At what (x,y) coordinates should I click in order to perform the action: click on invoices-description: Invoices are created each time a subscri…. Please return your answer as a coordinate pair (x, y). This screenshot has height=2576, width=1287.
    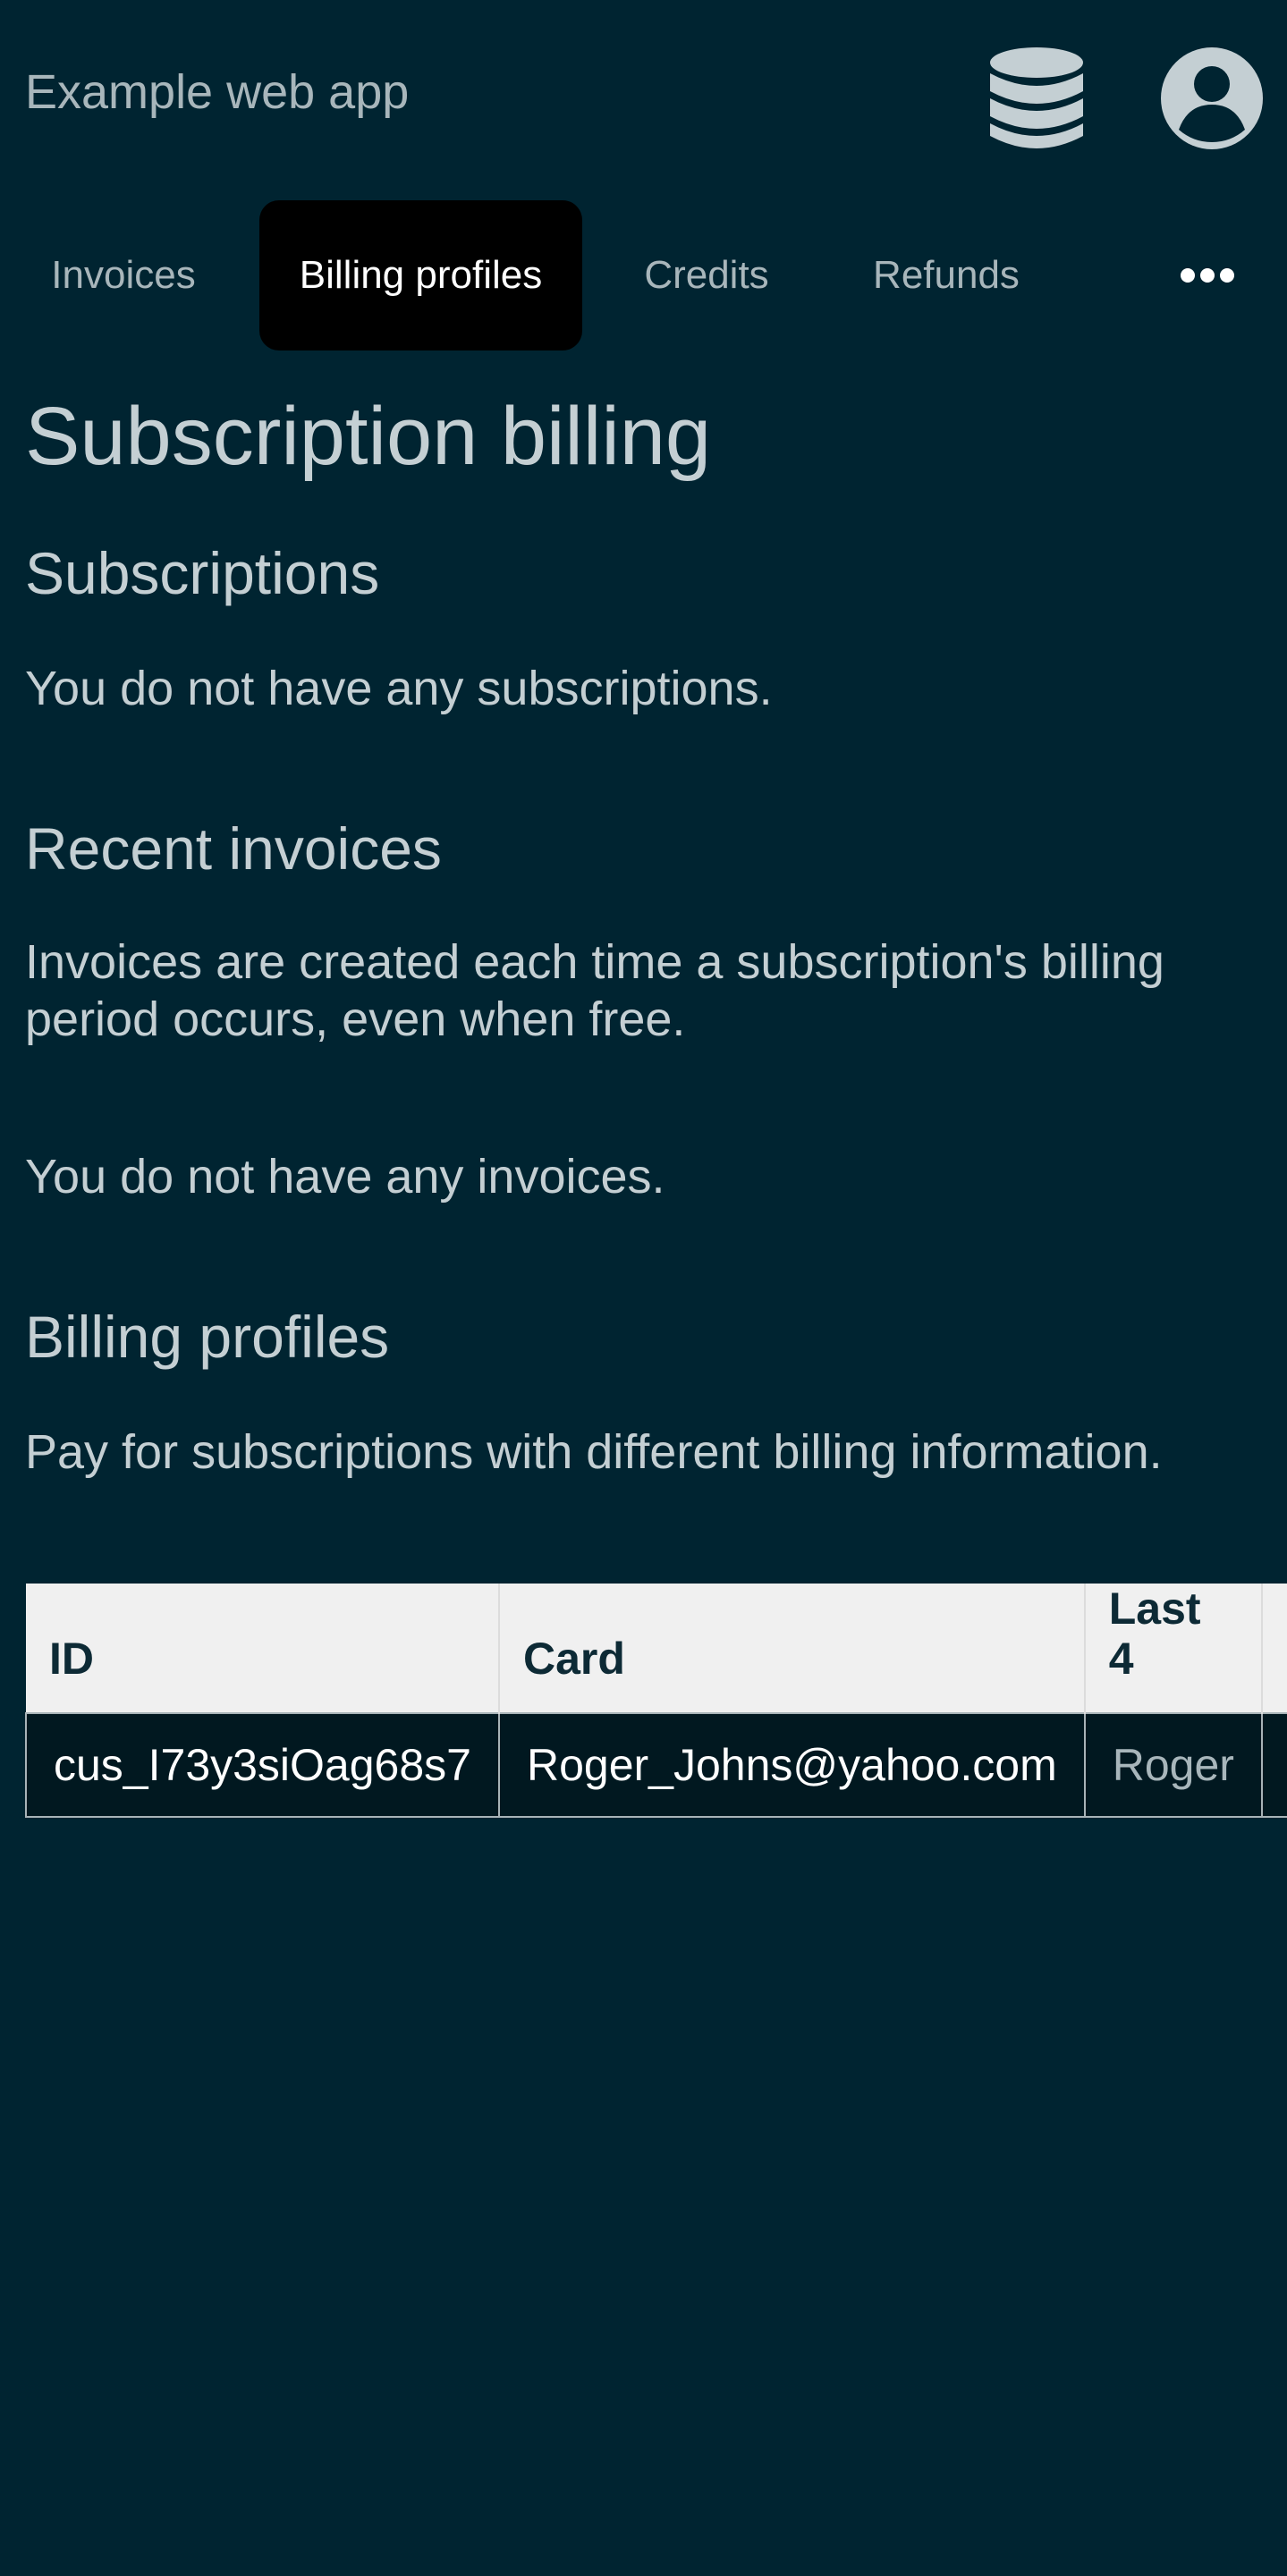
    Looking at the image, I should click on (594, 990).